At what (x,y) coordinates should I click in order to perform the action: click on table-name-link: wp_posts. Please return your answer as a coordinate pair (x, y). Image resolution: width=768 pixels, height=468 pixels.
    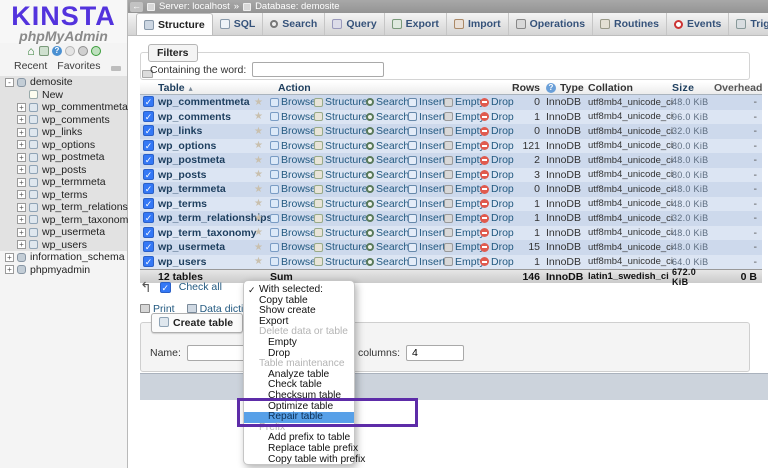
    Looking at the image, I should click on (206, 175).